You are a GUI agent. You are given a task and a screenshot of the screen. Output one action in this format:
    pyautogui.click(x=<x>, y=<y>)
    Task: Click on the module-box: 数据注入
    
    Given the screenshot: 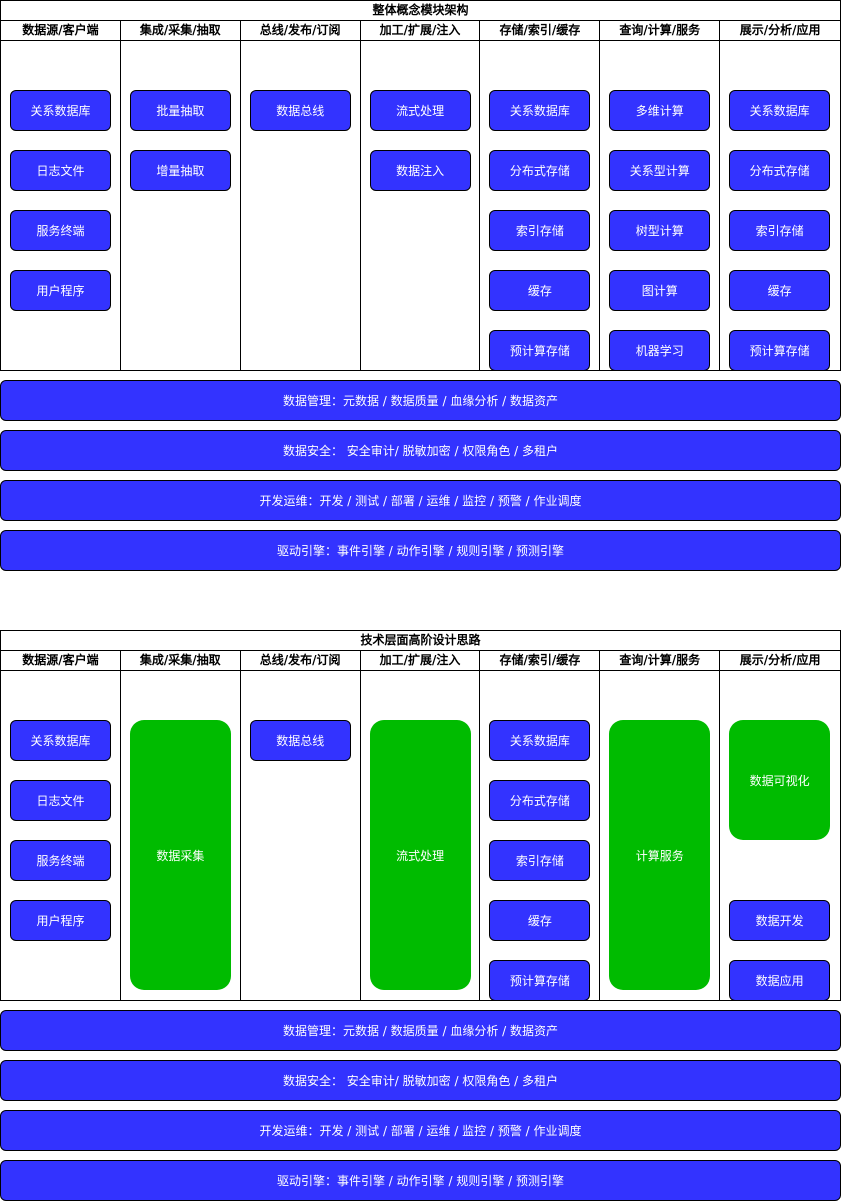 What is the action you would take?
    pyautogui.click(x=420, y=170)
    